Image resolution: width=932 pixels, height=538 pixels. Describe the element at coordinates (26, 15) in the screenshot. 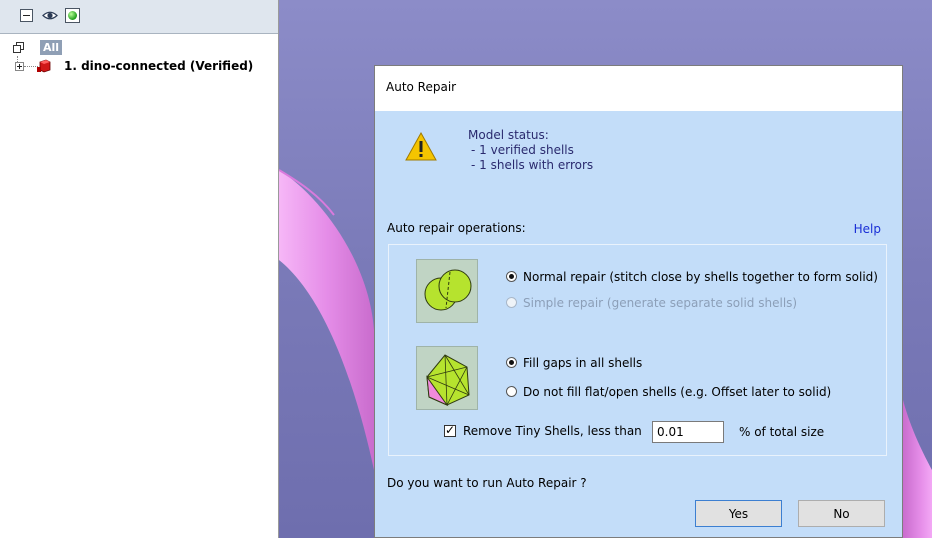

I see `collapse-icon` at that location.